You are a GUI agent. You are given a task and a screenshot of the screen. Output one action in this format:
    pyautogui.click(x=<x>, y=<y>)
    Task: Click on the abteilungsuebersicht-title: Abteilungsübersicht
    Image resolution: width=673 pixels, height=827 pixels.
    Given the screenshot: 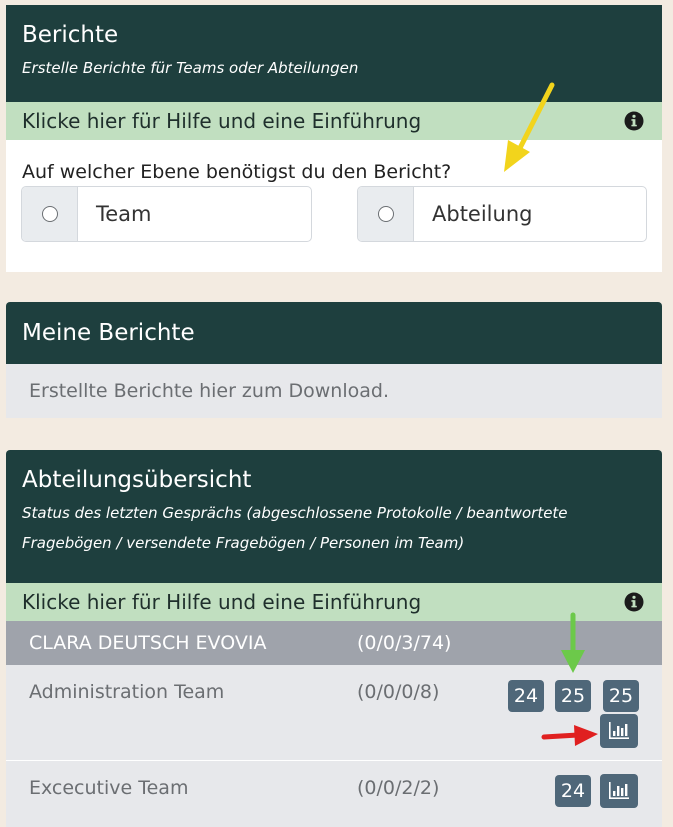 What is the action you would take?
    pyautogui.click(x=137, y=480)
    